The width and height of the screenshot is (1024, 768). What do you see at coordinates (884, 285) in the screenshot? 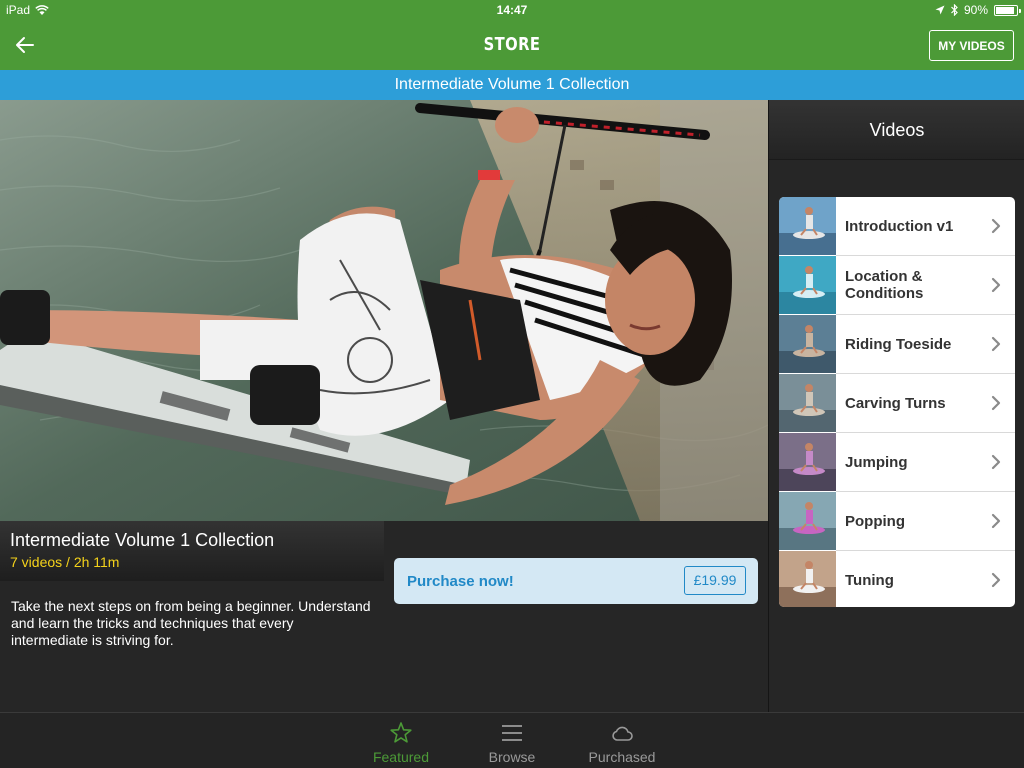
I see `video-title: Location & Conditions` at bounding box center [884, 285].